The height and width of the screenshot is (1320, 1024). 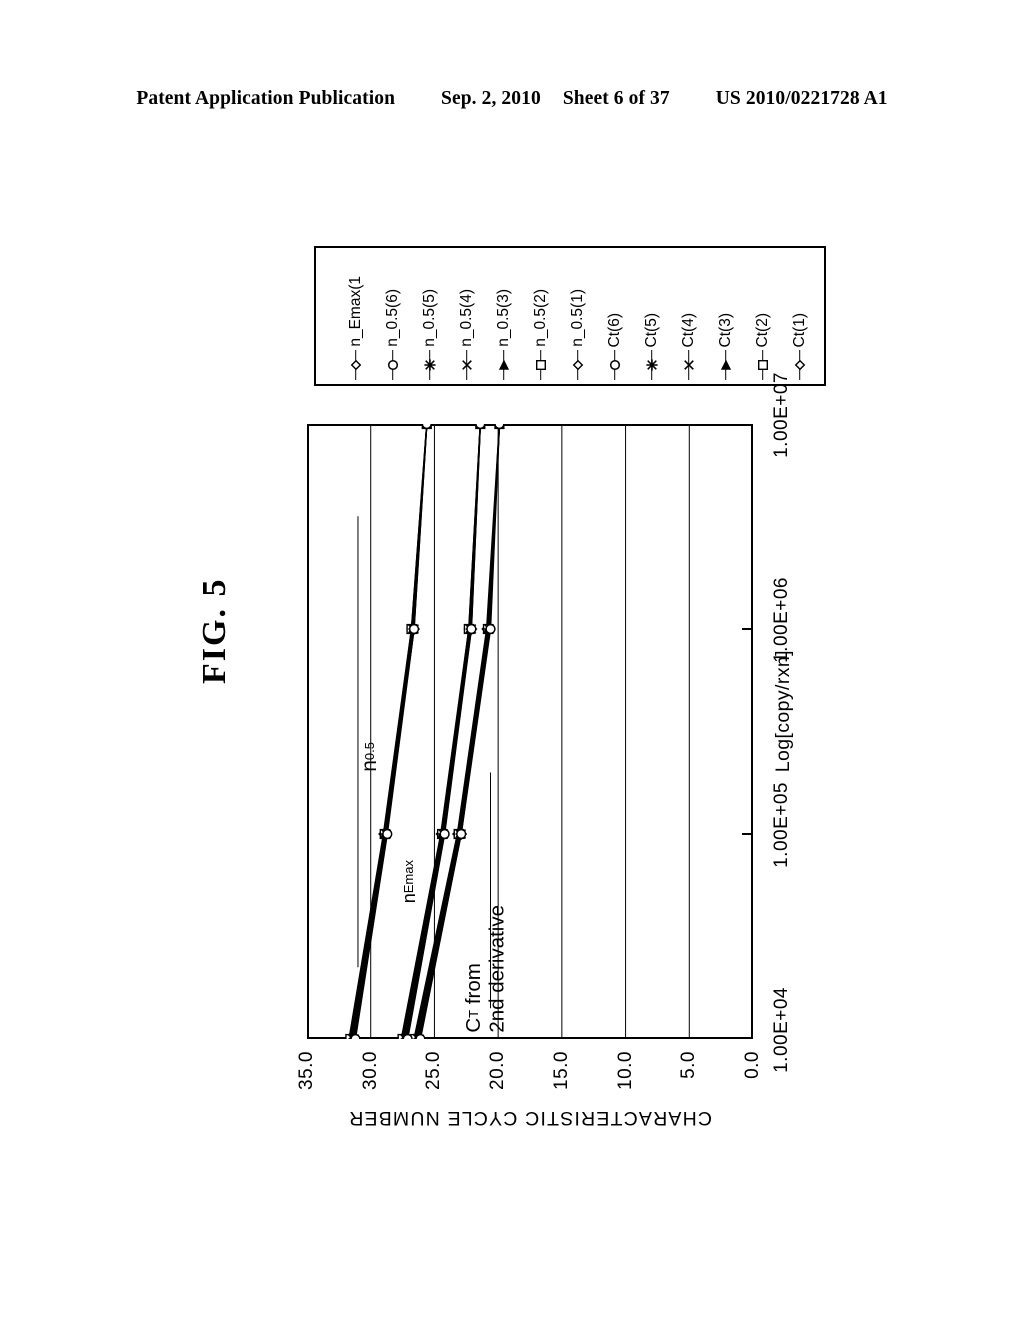 I want to click on legend-entry: n_0.5(4), so click(x=466, y=314).